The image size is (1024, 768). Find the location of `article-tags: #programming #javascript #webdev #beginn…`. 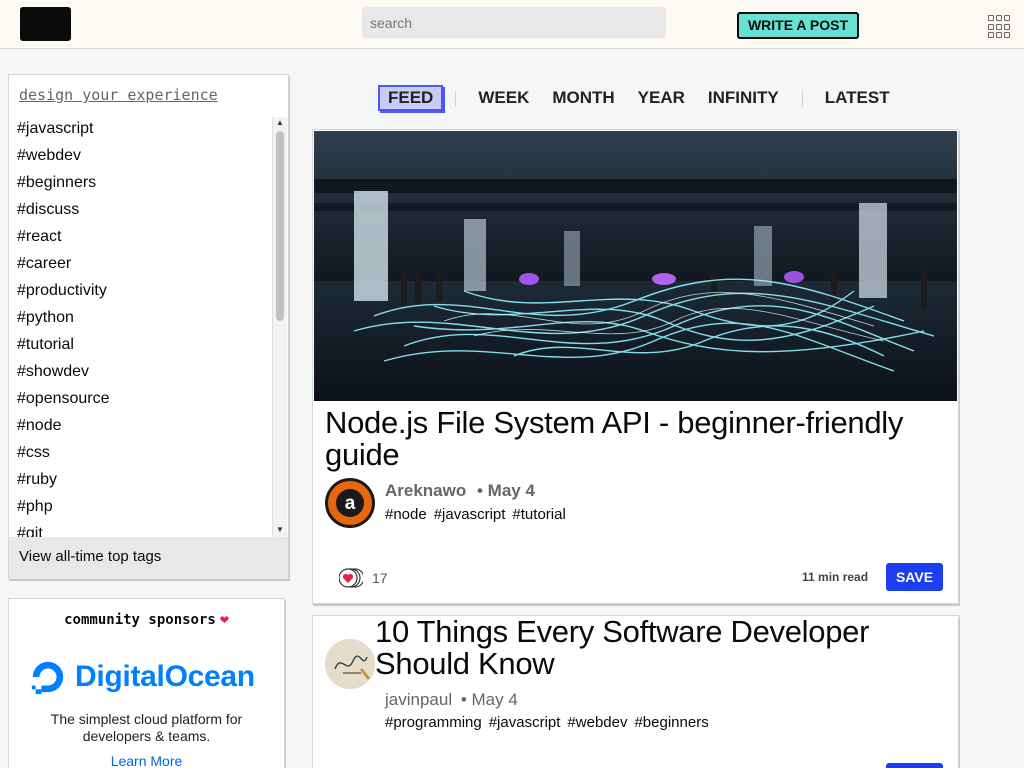

article-tags: #programming #javascript #webdev #beginn… is located at coordinates (547, 722).